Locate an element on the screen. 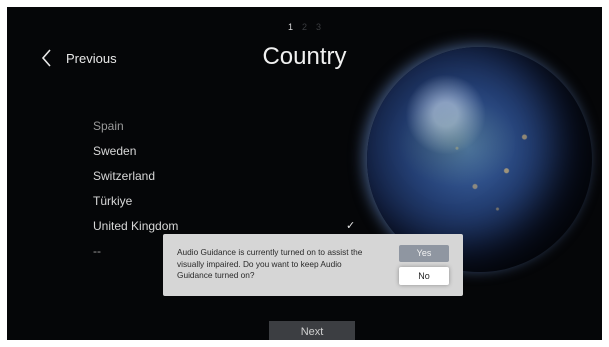  country-label: United Kingdom is located at coordinates (136, 226).